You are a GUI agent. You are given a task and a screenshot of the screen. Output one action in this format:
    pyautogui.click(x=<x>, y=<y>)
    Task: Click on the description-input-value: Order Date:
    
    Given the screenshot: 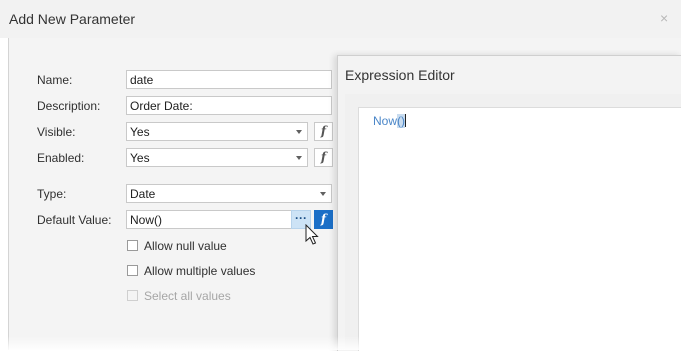 What is the action you would take?
    pyautogui.click(x=161, y=106)
    